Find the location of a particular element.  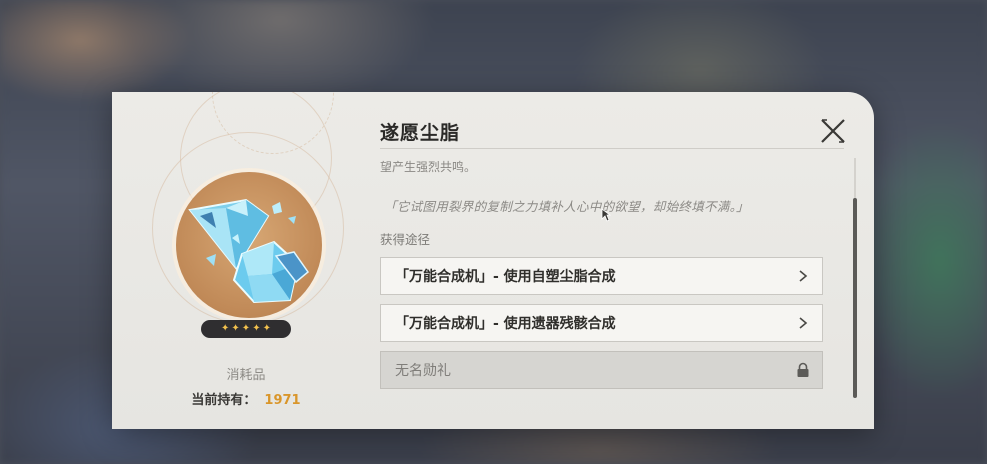

source-label: 「万能合成机」- 使用遗器残骸合成 is located at coordinates (505, 324).